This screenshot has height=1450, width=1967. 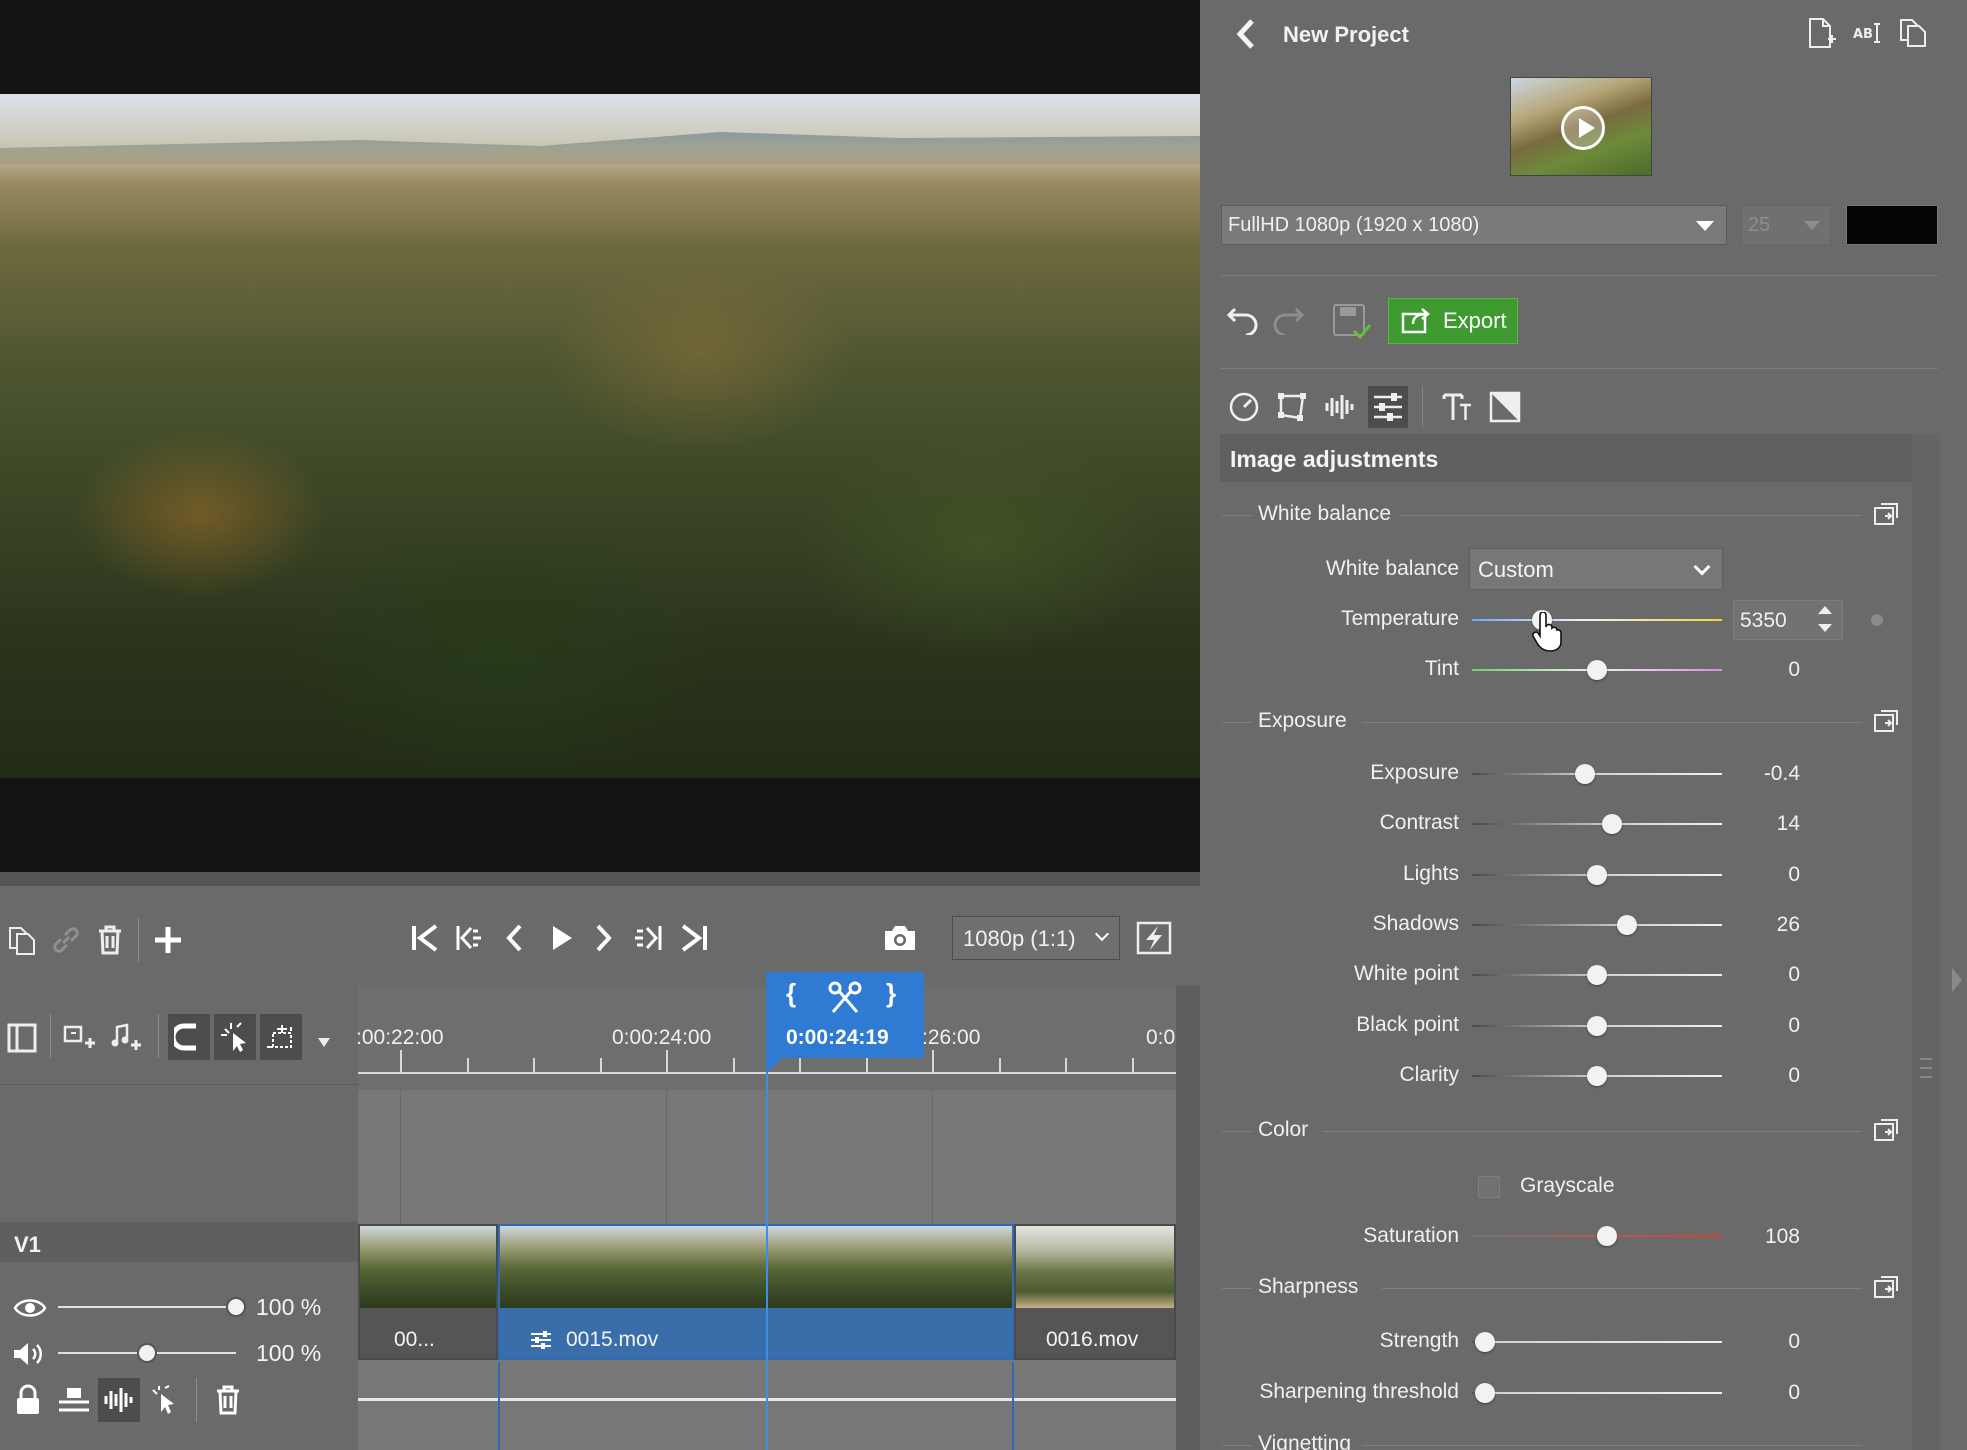 I want to click on eye-icon, so click(x=30, y=1308).